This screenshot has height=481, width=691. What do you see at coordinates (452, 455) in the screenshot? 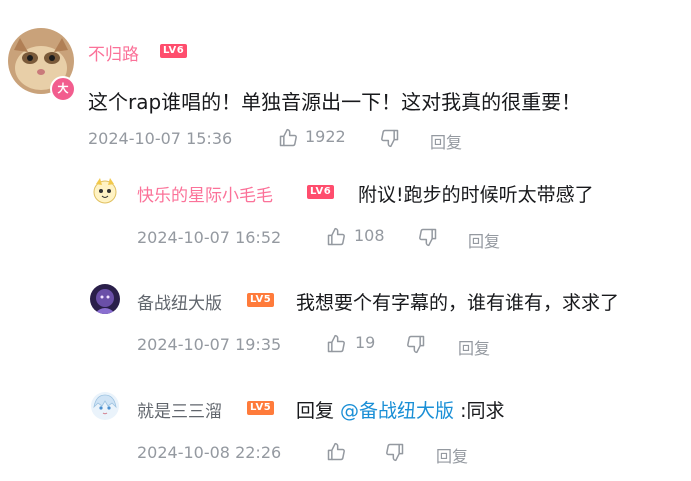
I see `reply-3-reply-button: 回复` at bounding box center [452, 455].